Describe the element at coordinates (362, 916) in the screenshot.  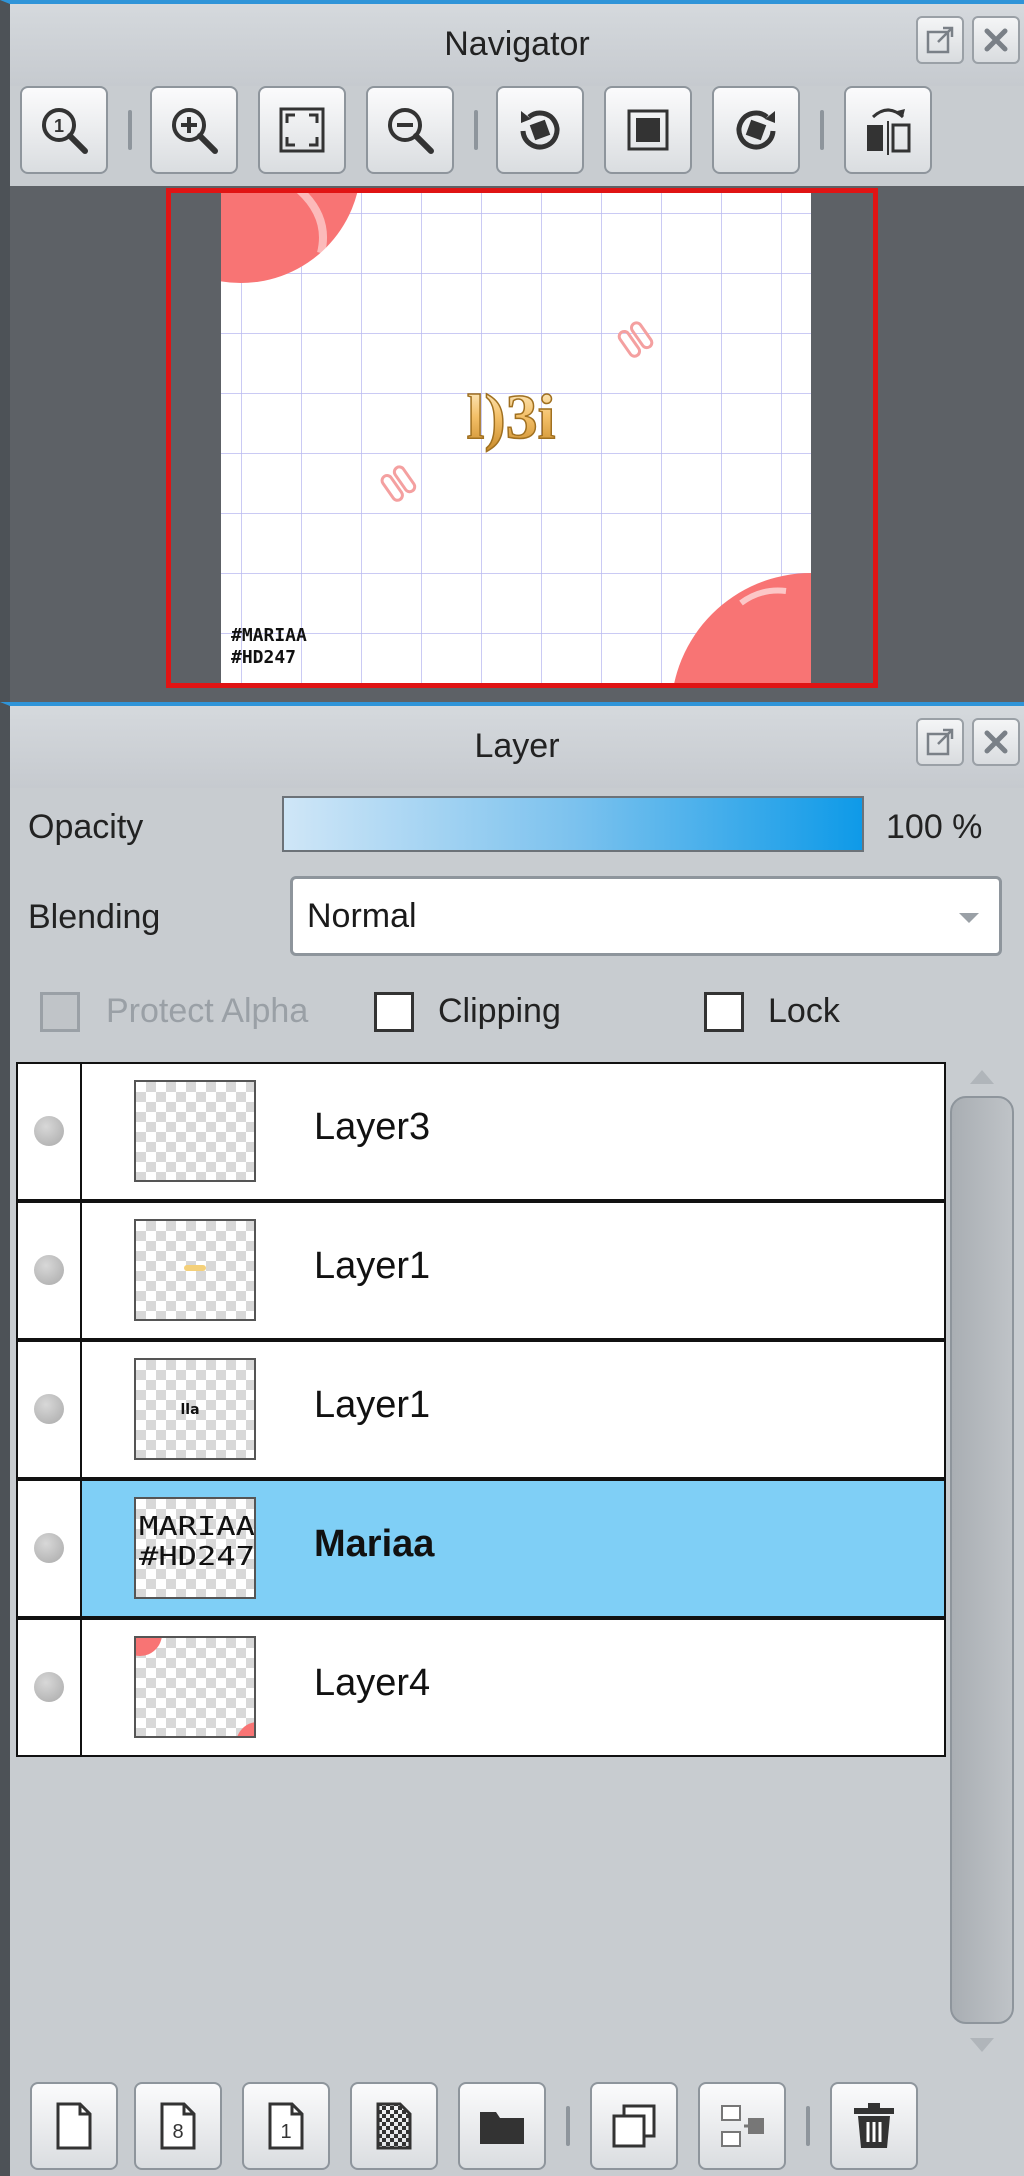
I see `blending-value: Normal` at that location.